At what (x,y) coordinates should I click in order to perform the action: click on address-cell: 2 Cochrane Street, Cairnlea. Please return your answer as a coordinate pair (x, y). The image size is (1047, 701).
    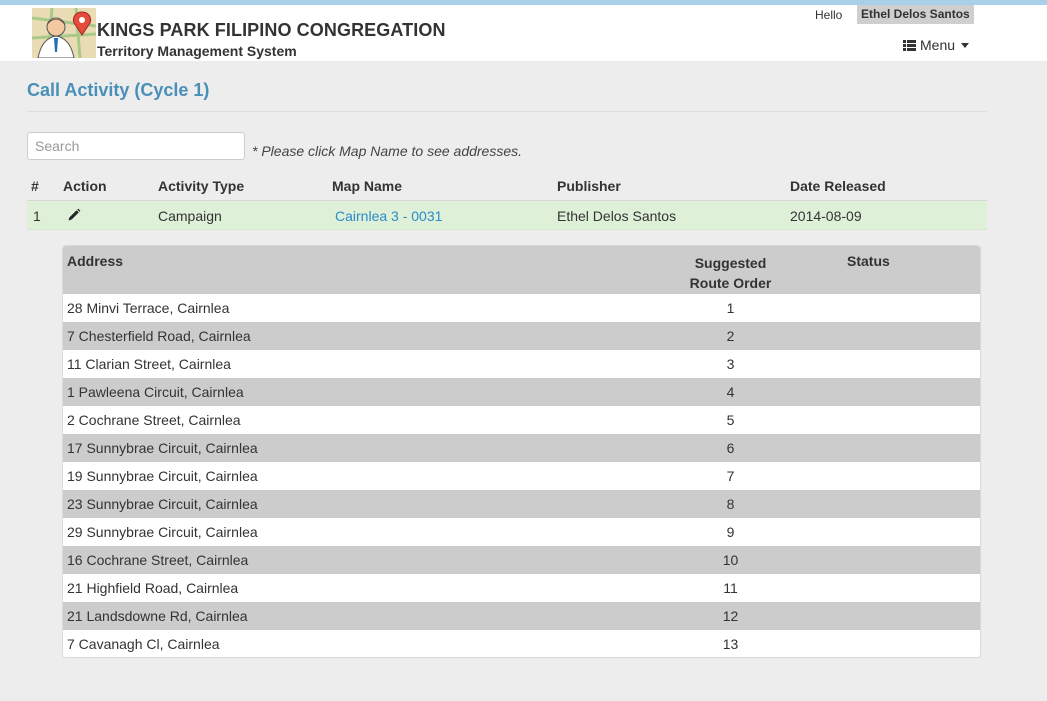
    Looking at the image, I should click on (154, 420).